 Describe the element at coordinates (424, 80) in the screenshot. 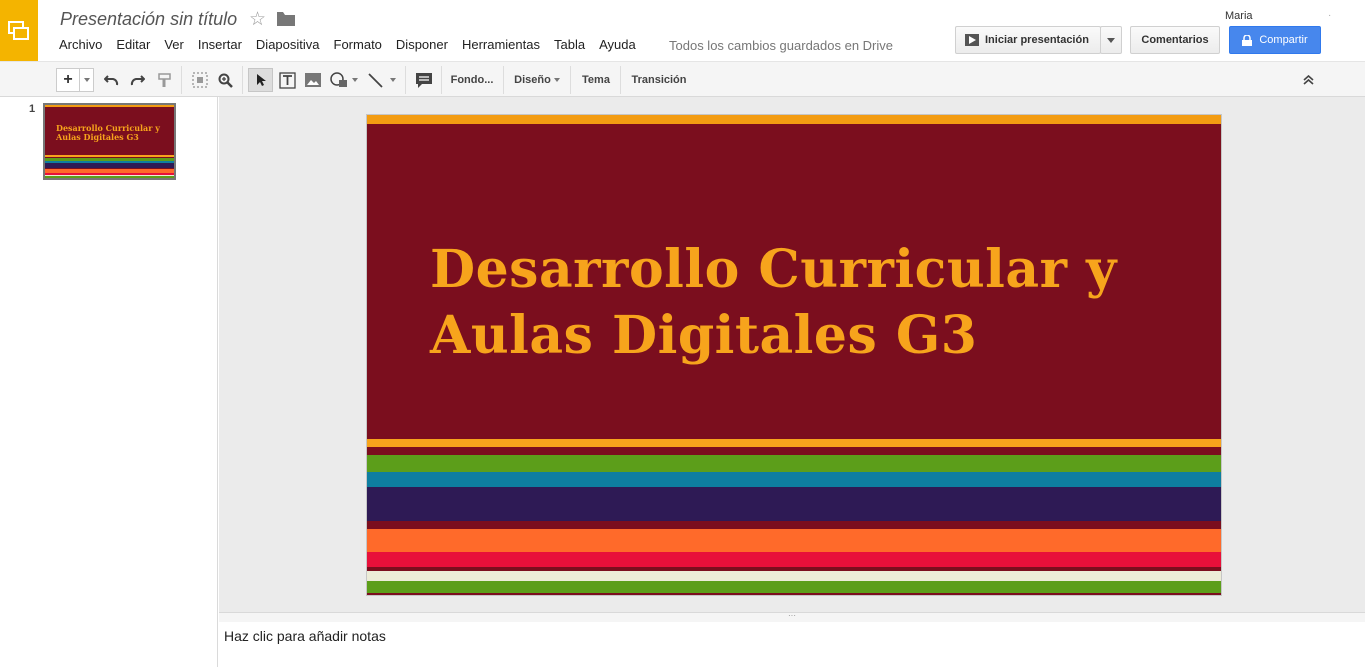

I see `comment-icon` at that location.